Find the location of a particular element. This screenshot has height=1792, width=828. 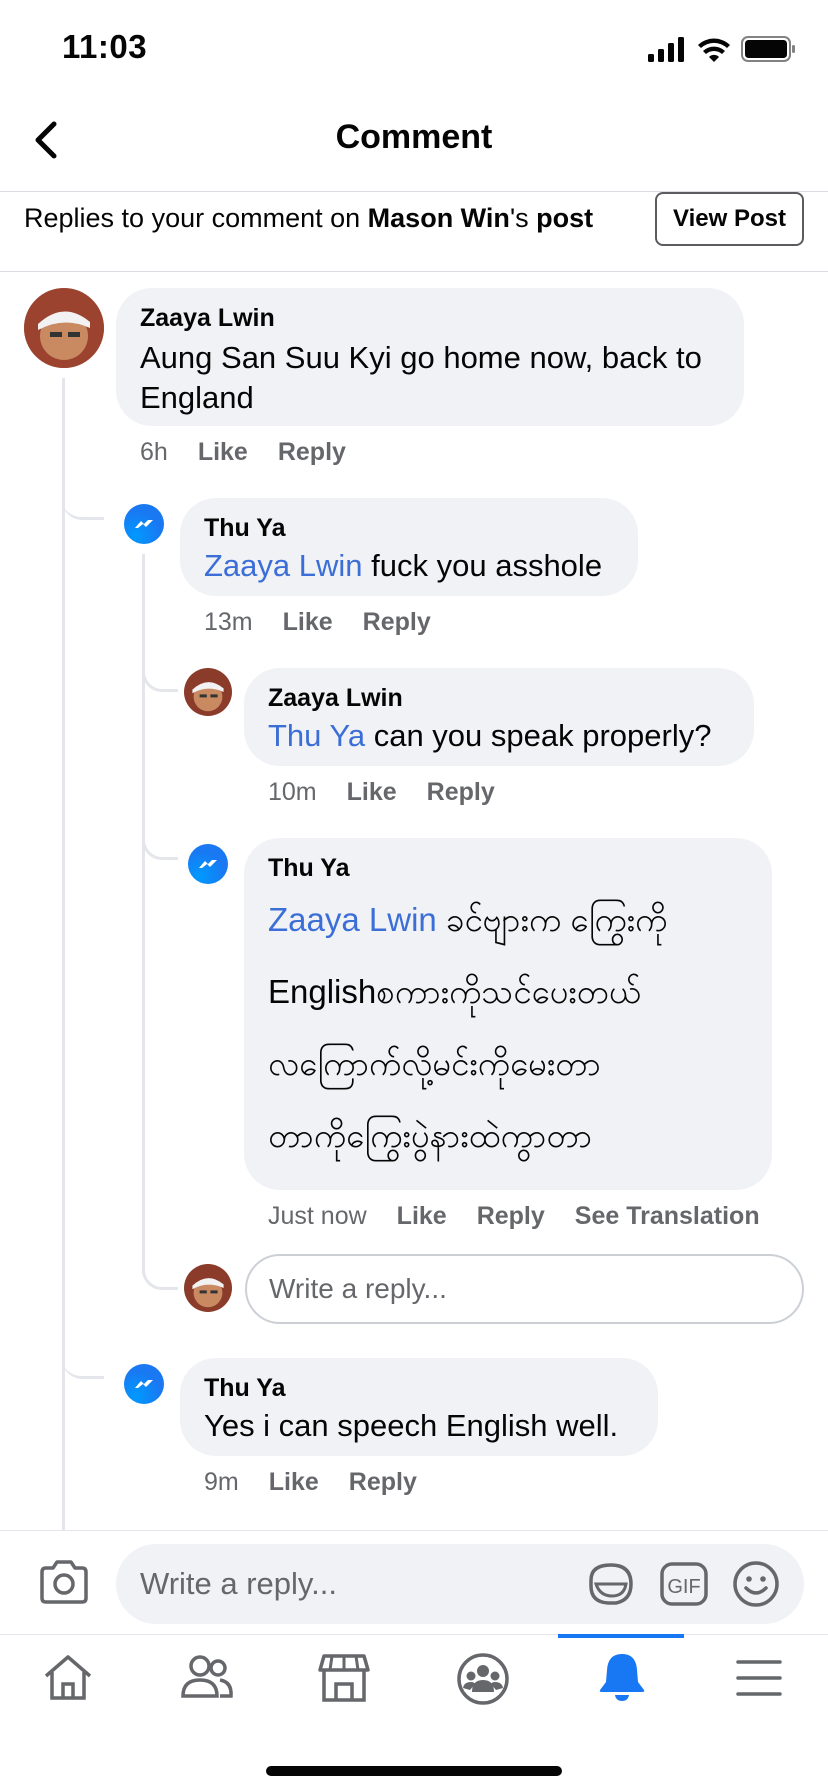

comment-meta: 9m Like Reply is located at coordinates (325, 1482).